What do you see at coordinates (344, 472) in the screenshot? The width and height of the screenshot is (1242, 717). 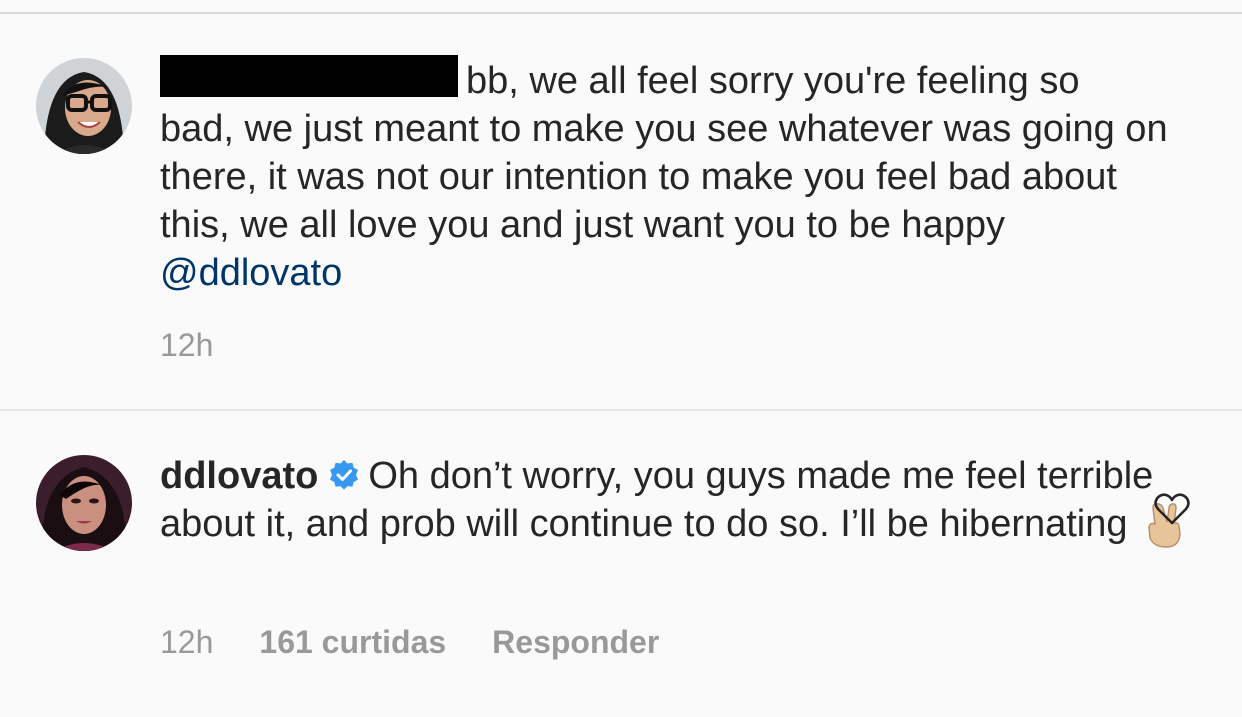 I see `verified-badge-icon` at bounding box center [344, 472].